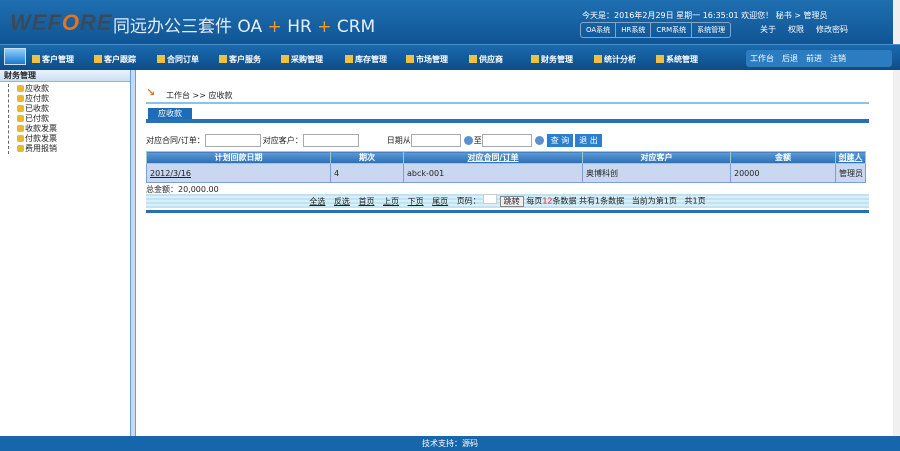 This screenshot has height=451, width=900. Describe the element at coordinates (238, 157) in the screenshot. I see `col-plan-date: 计划回款日期` at that location.